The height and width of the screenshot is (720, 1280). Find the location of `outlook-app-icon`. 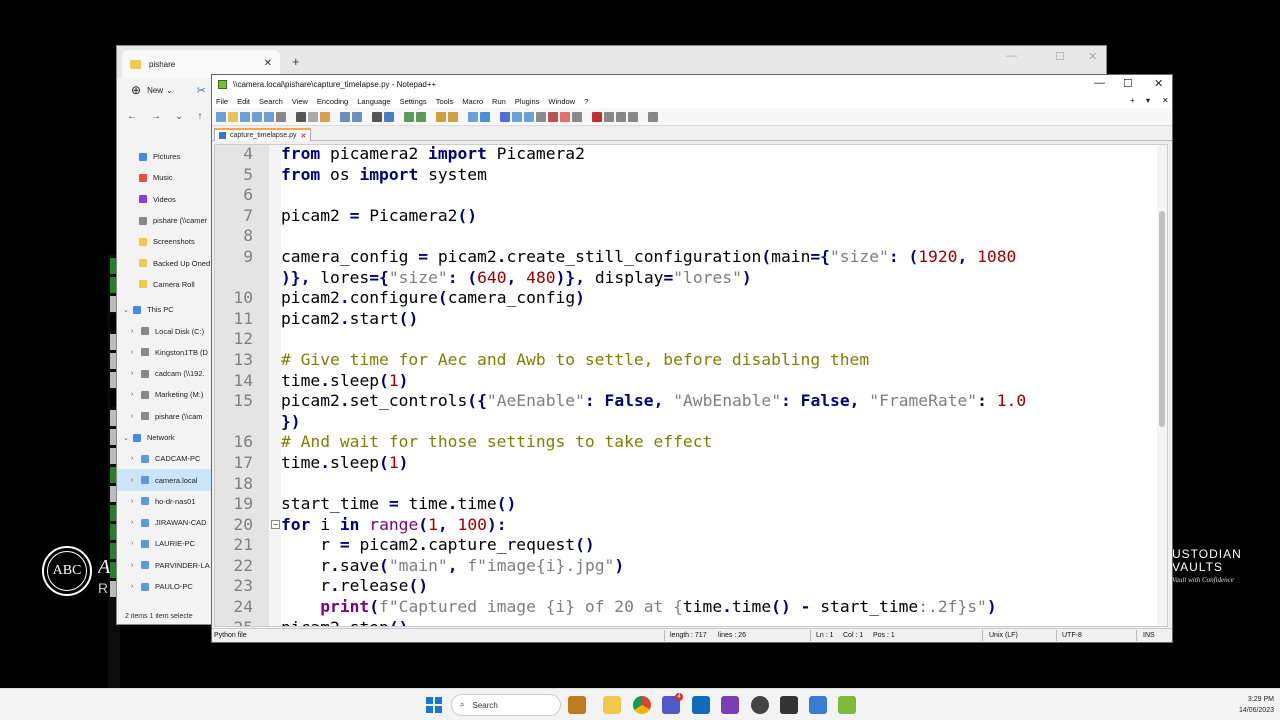

outlook-app-icon is located at coordinates (701, 705).